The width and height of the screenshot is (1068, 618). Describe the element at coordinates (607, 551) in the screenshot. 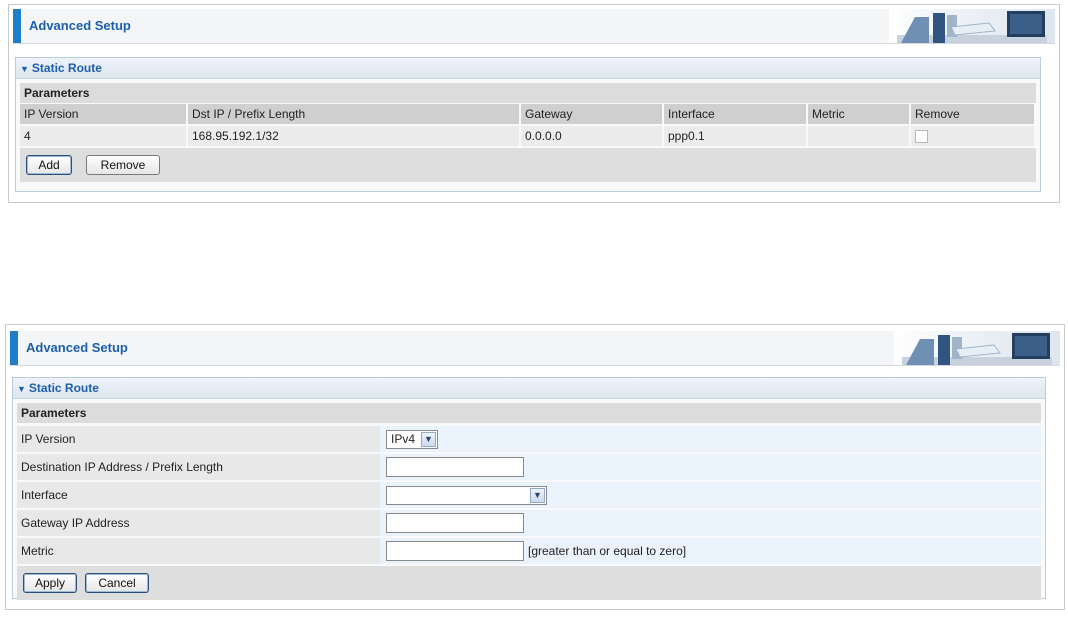

I see `metric-hint: [greater than or equal to zero]` at that location.